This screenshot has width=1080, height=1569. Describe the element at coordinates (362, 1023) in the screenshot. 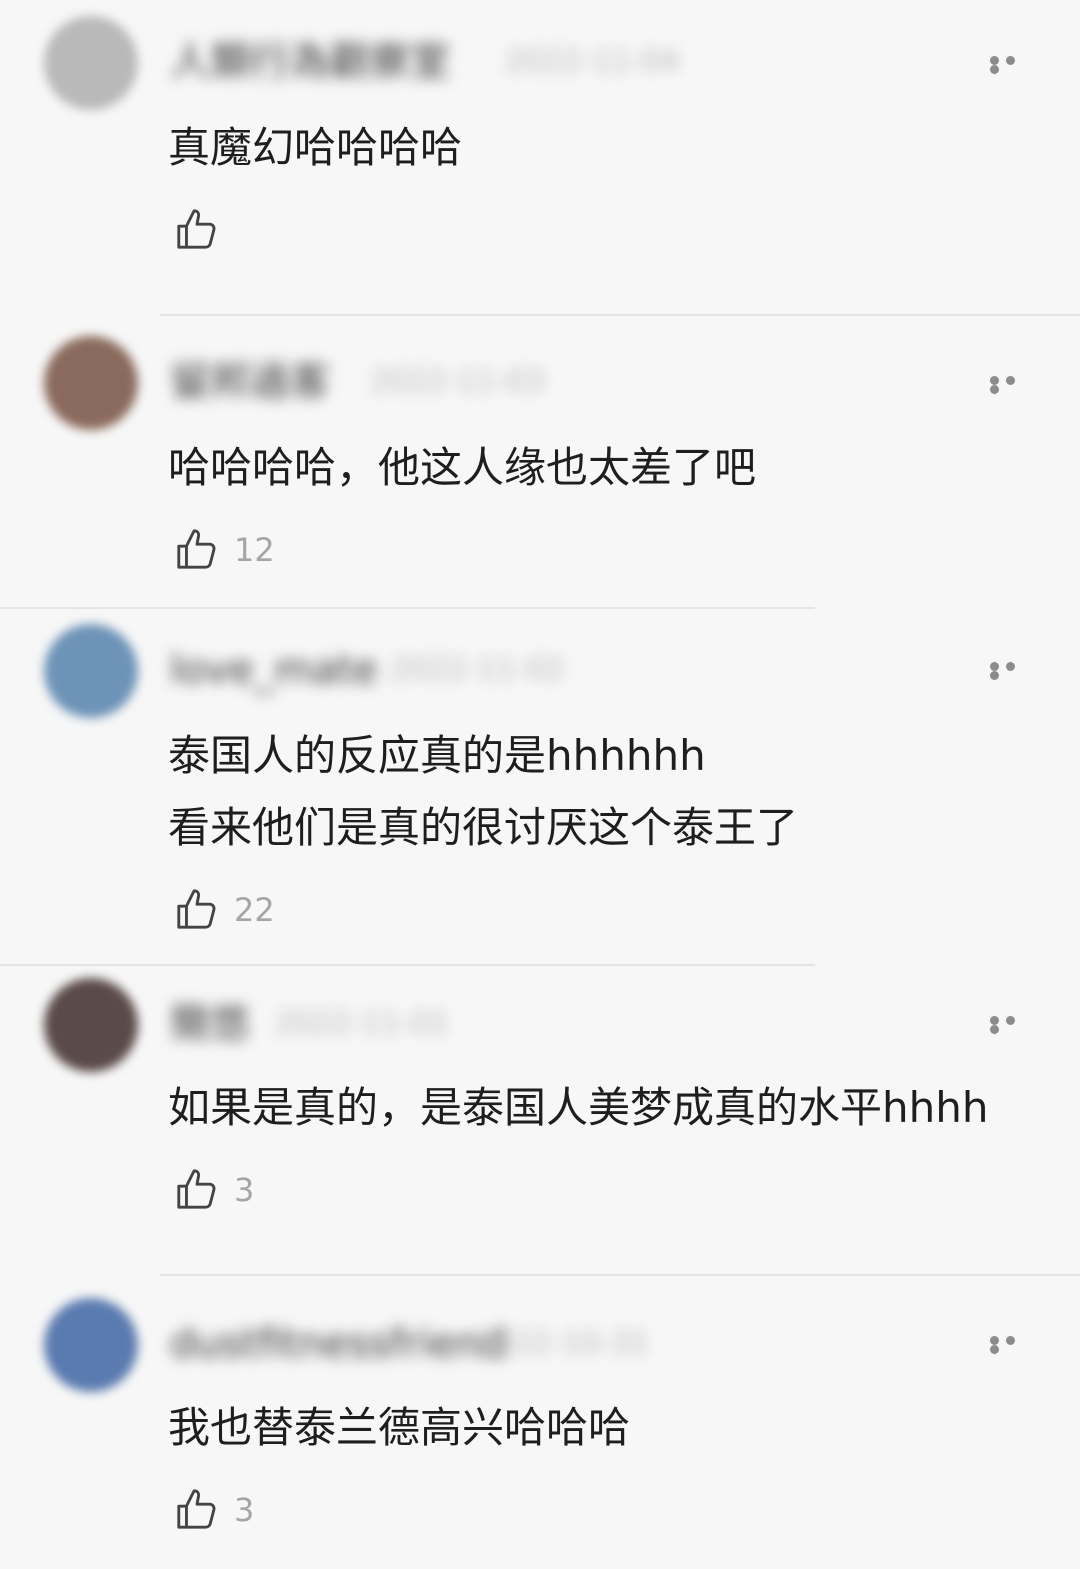

I see `timestamp: 2022-11-01` at that location.